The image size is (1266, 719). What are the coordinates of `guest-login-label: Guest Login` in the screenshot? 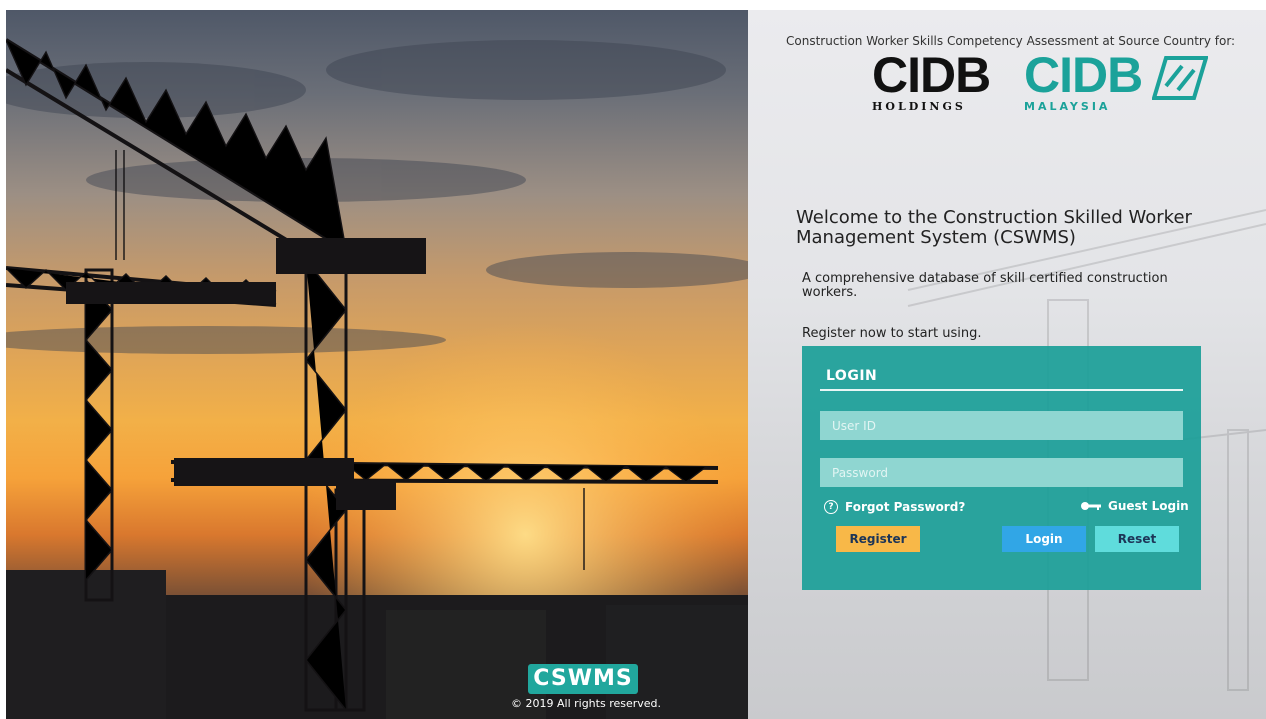 It's located at (1148, 506).